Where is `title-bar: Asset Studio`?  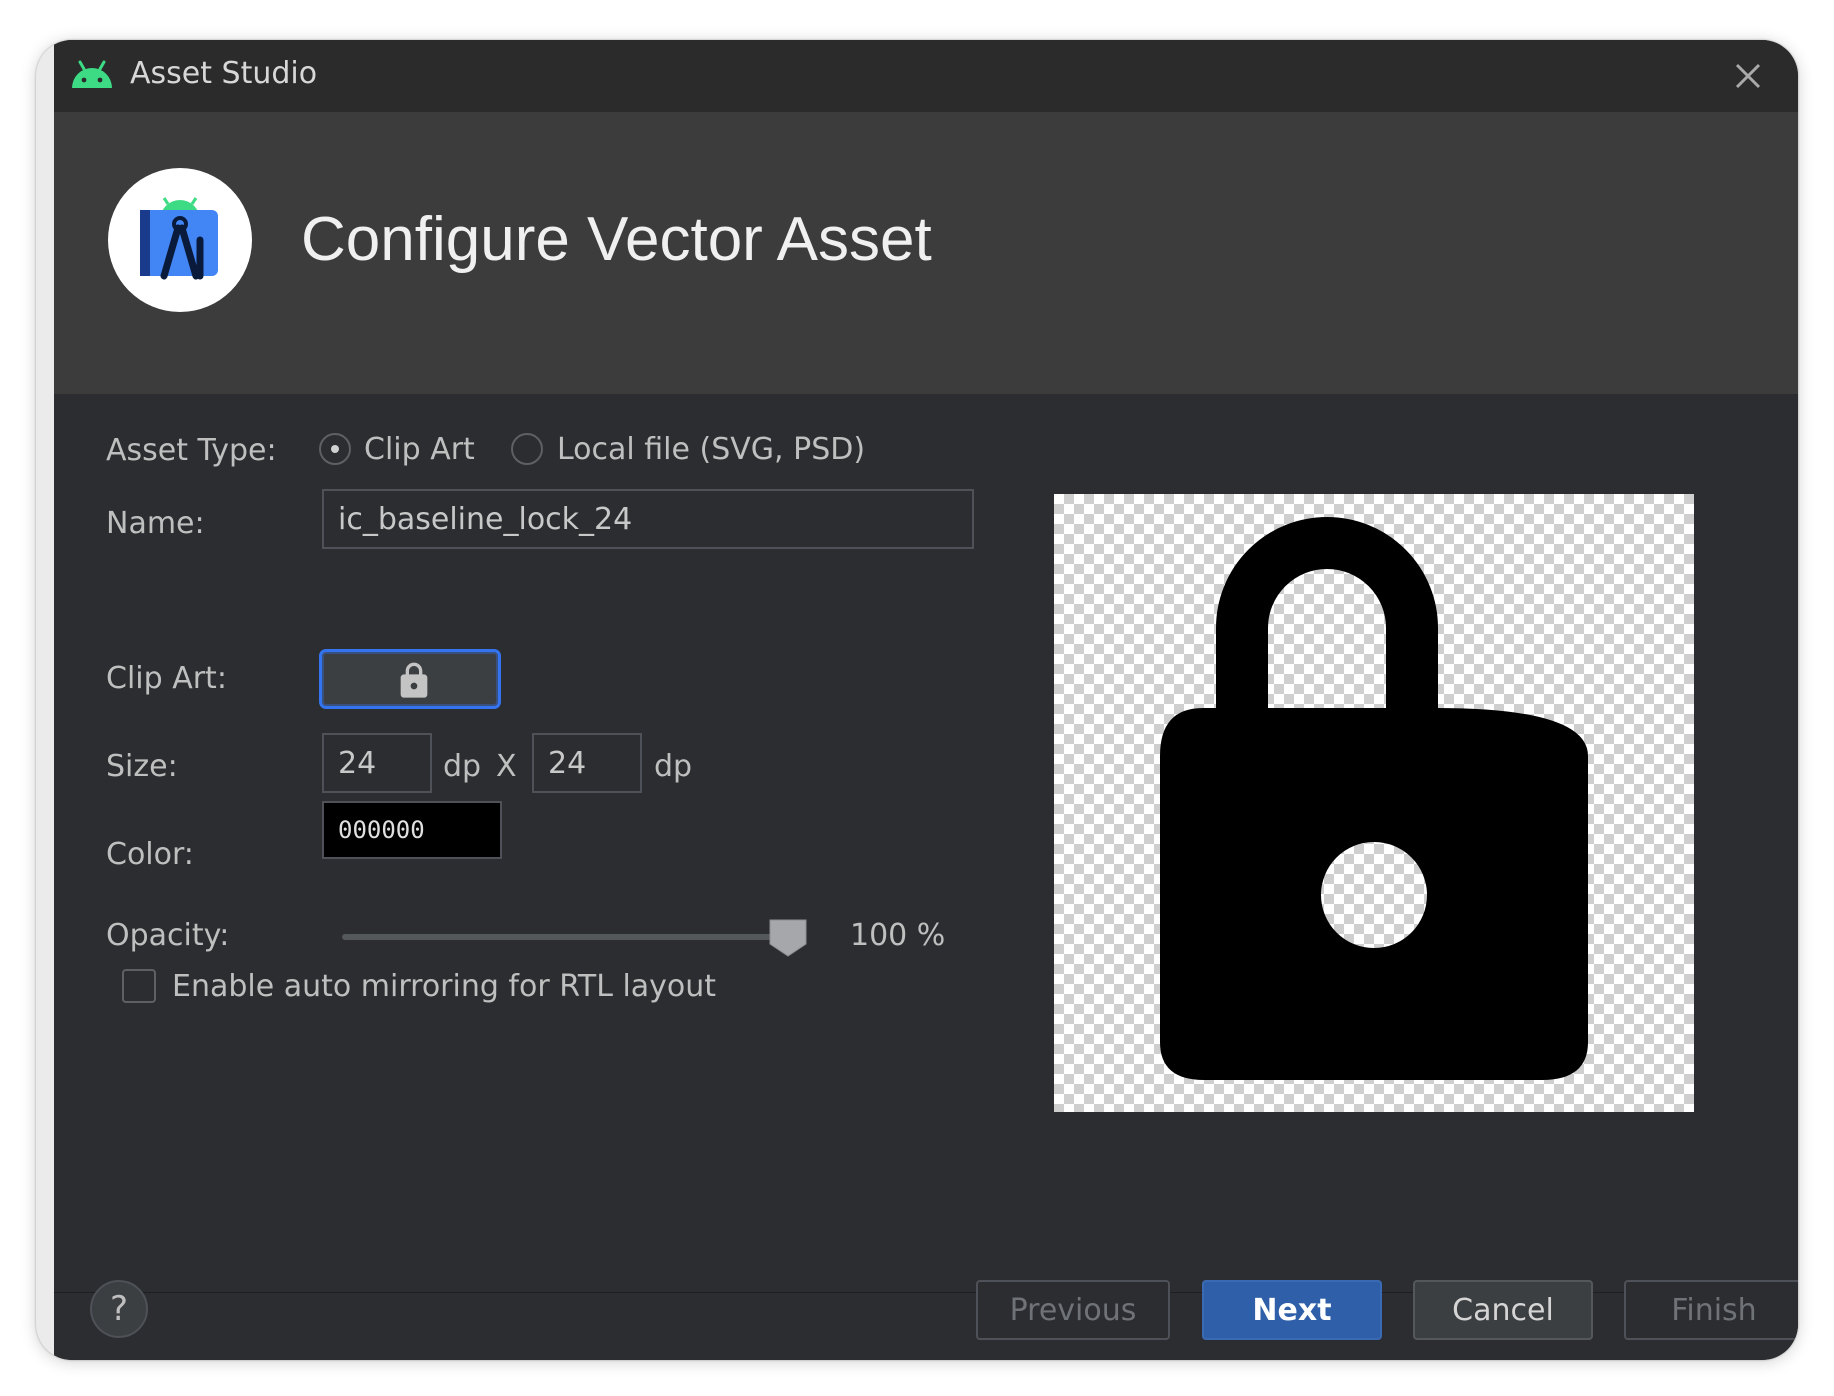 title-bar: Asset Studio is located at coordinates (926, 76).